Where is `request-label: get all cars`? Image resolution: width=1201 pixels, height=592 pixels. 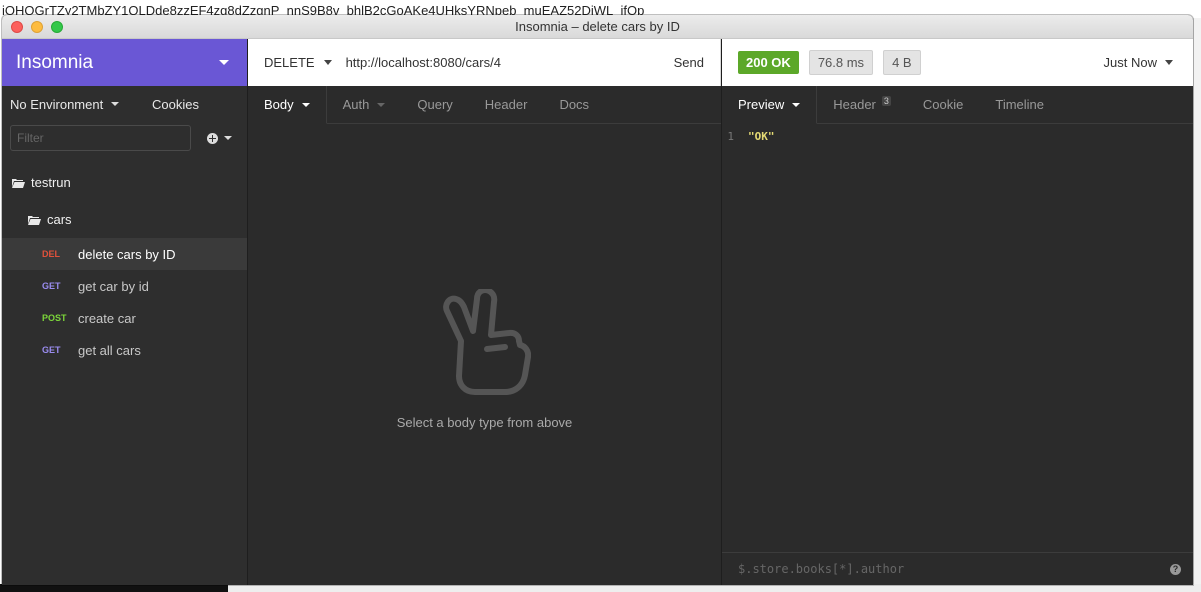
request-label: get all cars is located at coordinates (109, 350).